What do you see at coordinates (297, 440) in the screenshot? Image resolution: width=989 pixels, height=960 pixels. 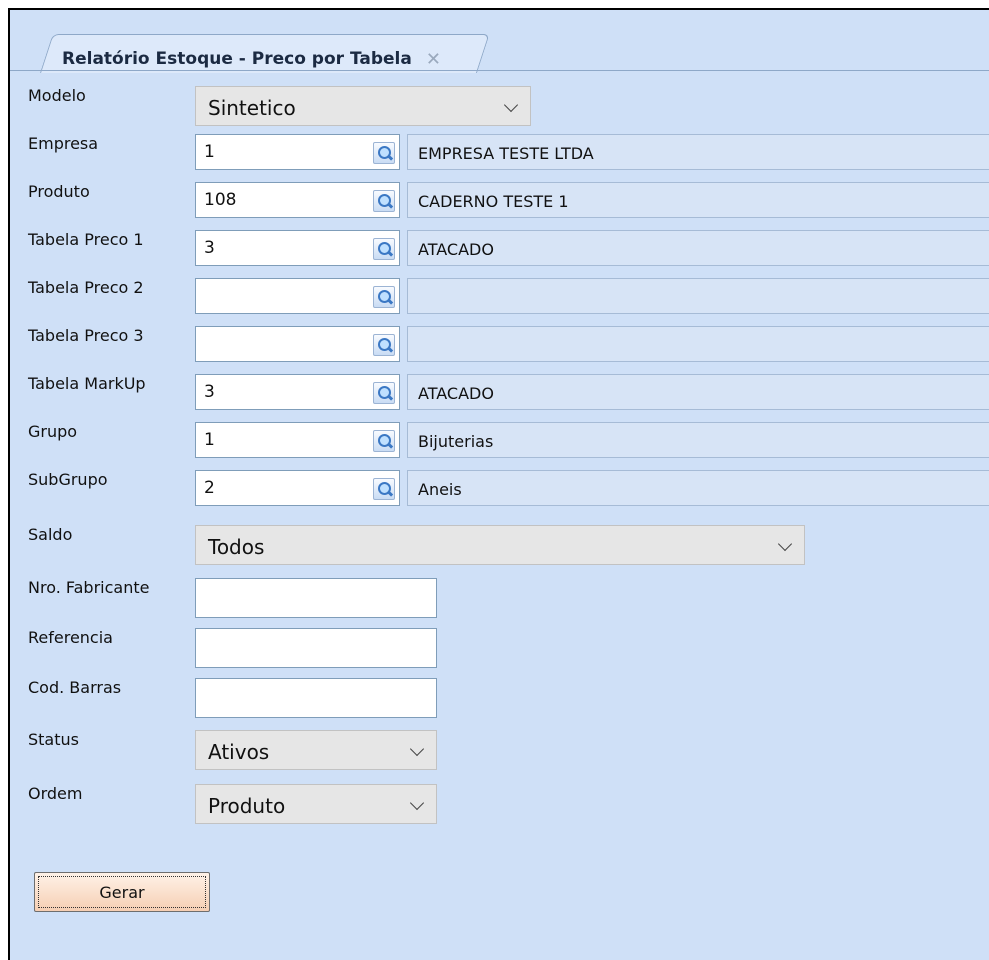 I see `grupo-code-field: 1` at bounding box center [297, 440].